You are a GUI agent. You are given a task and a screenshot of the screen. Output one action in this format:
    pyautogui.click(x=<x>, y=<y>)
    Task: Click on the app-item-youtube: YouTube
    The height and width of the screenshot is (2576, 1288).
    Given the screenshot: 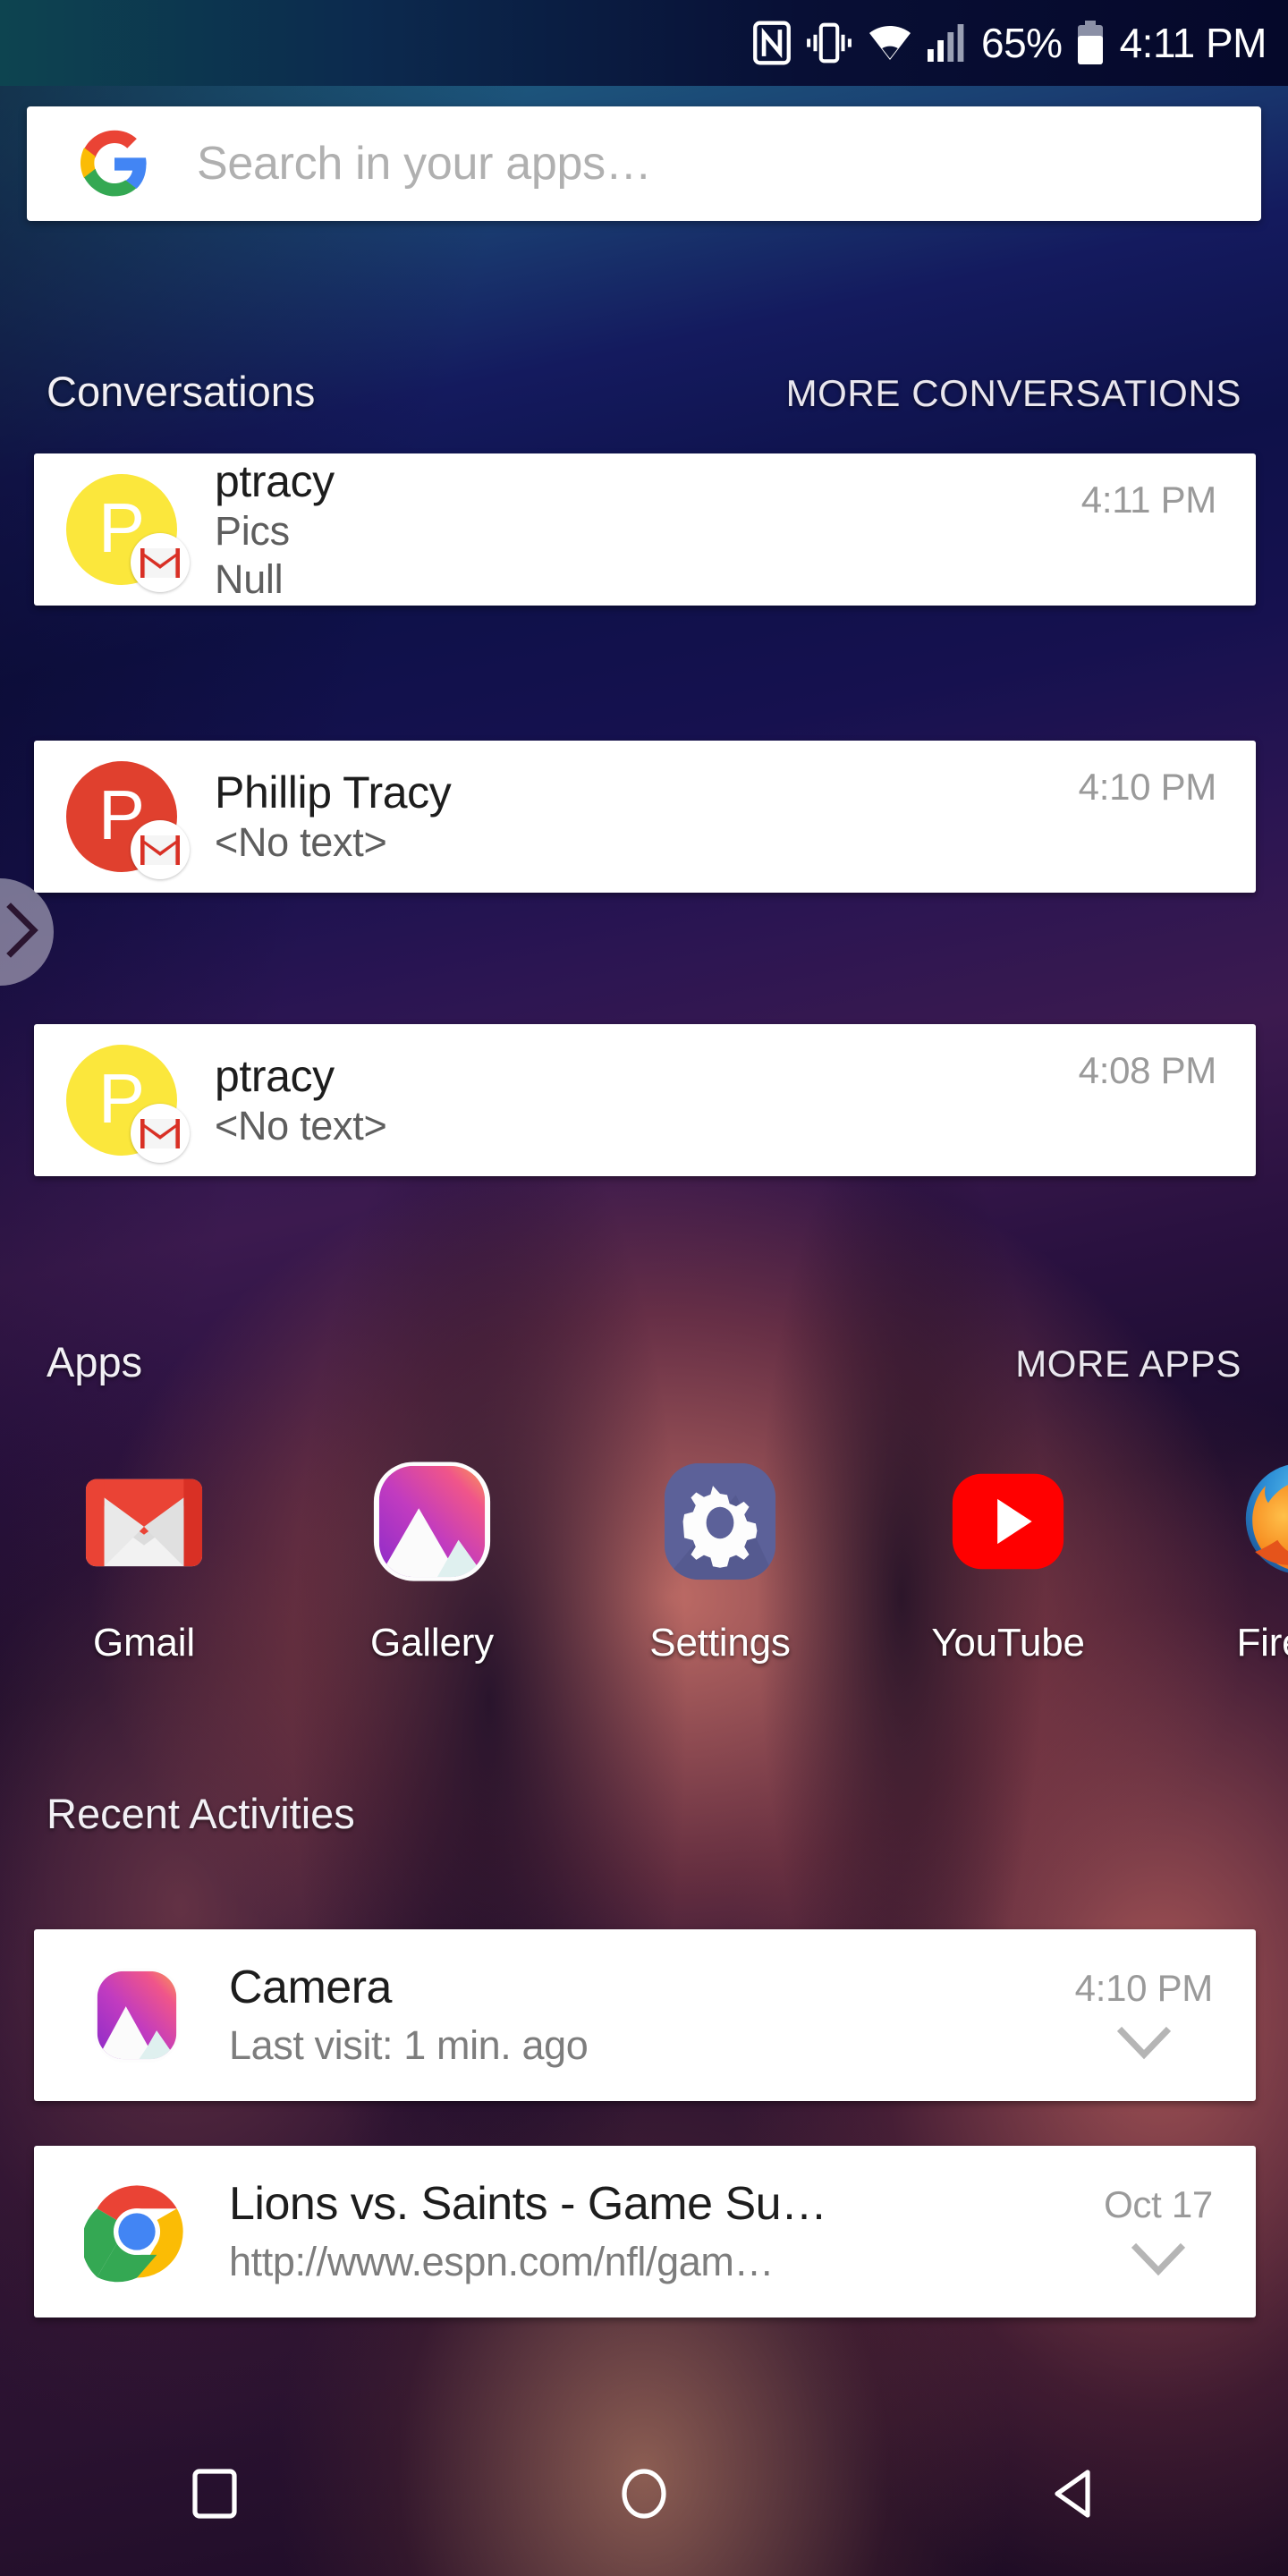 What is the action you would take?
    pyautogui.click(x=1008, y=1561)
    